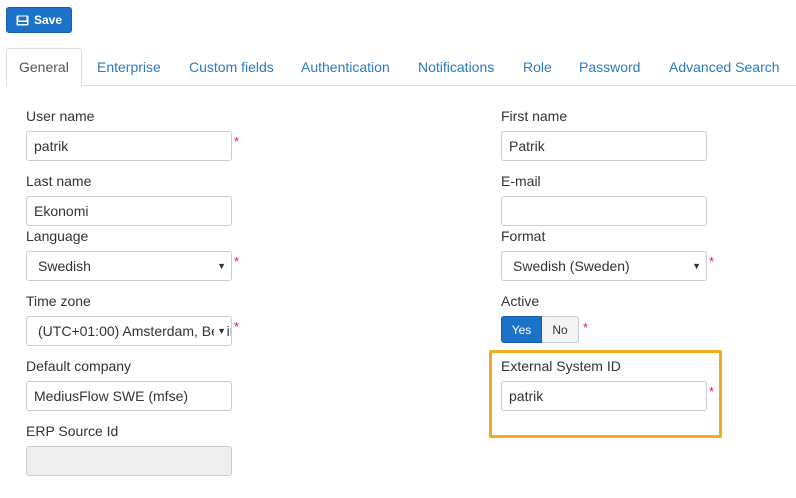  Describe the element at coordinates (712, 391) in the screenshot. I see `external-system-id-required-marker: *` at that location.